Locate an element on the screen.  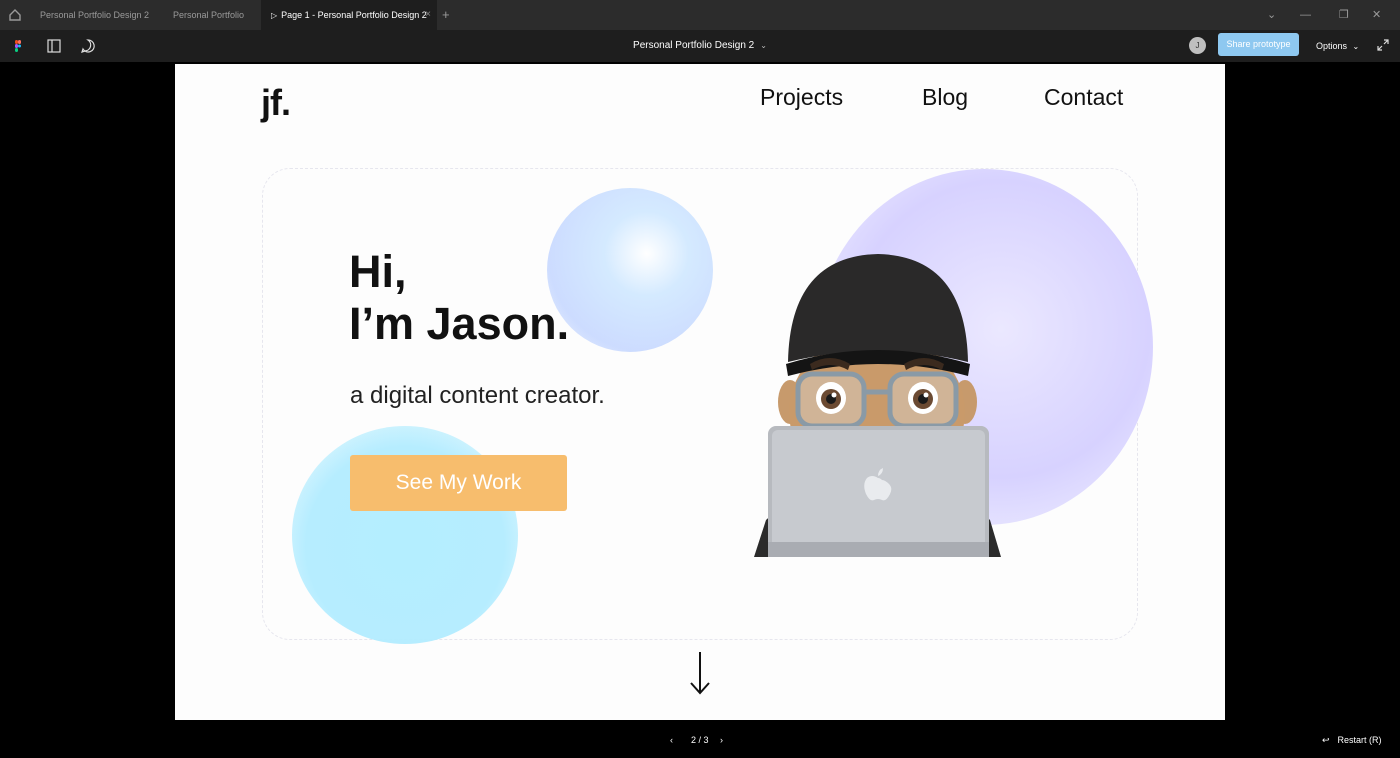
tab-page-1: ▷ Page 1 - Personal Portfolio Design 2 × is located at coordinates (349, 15).